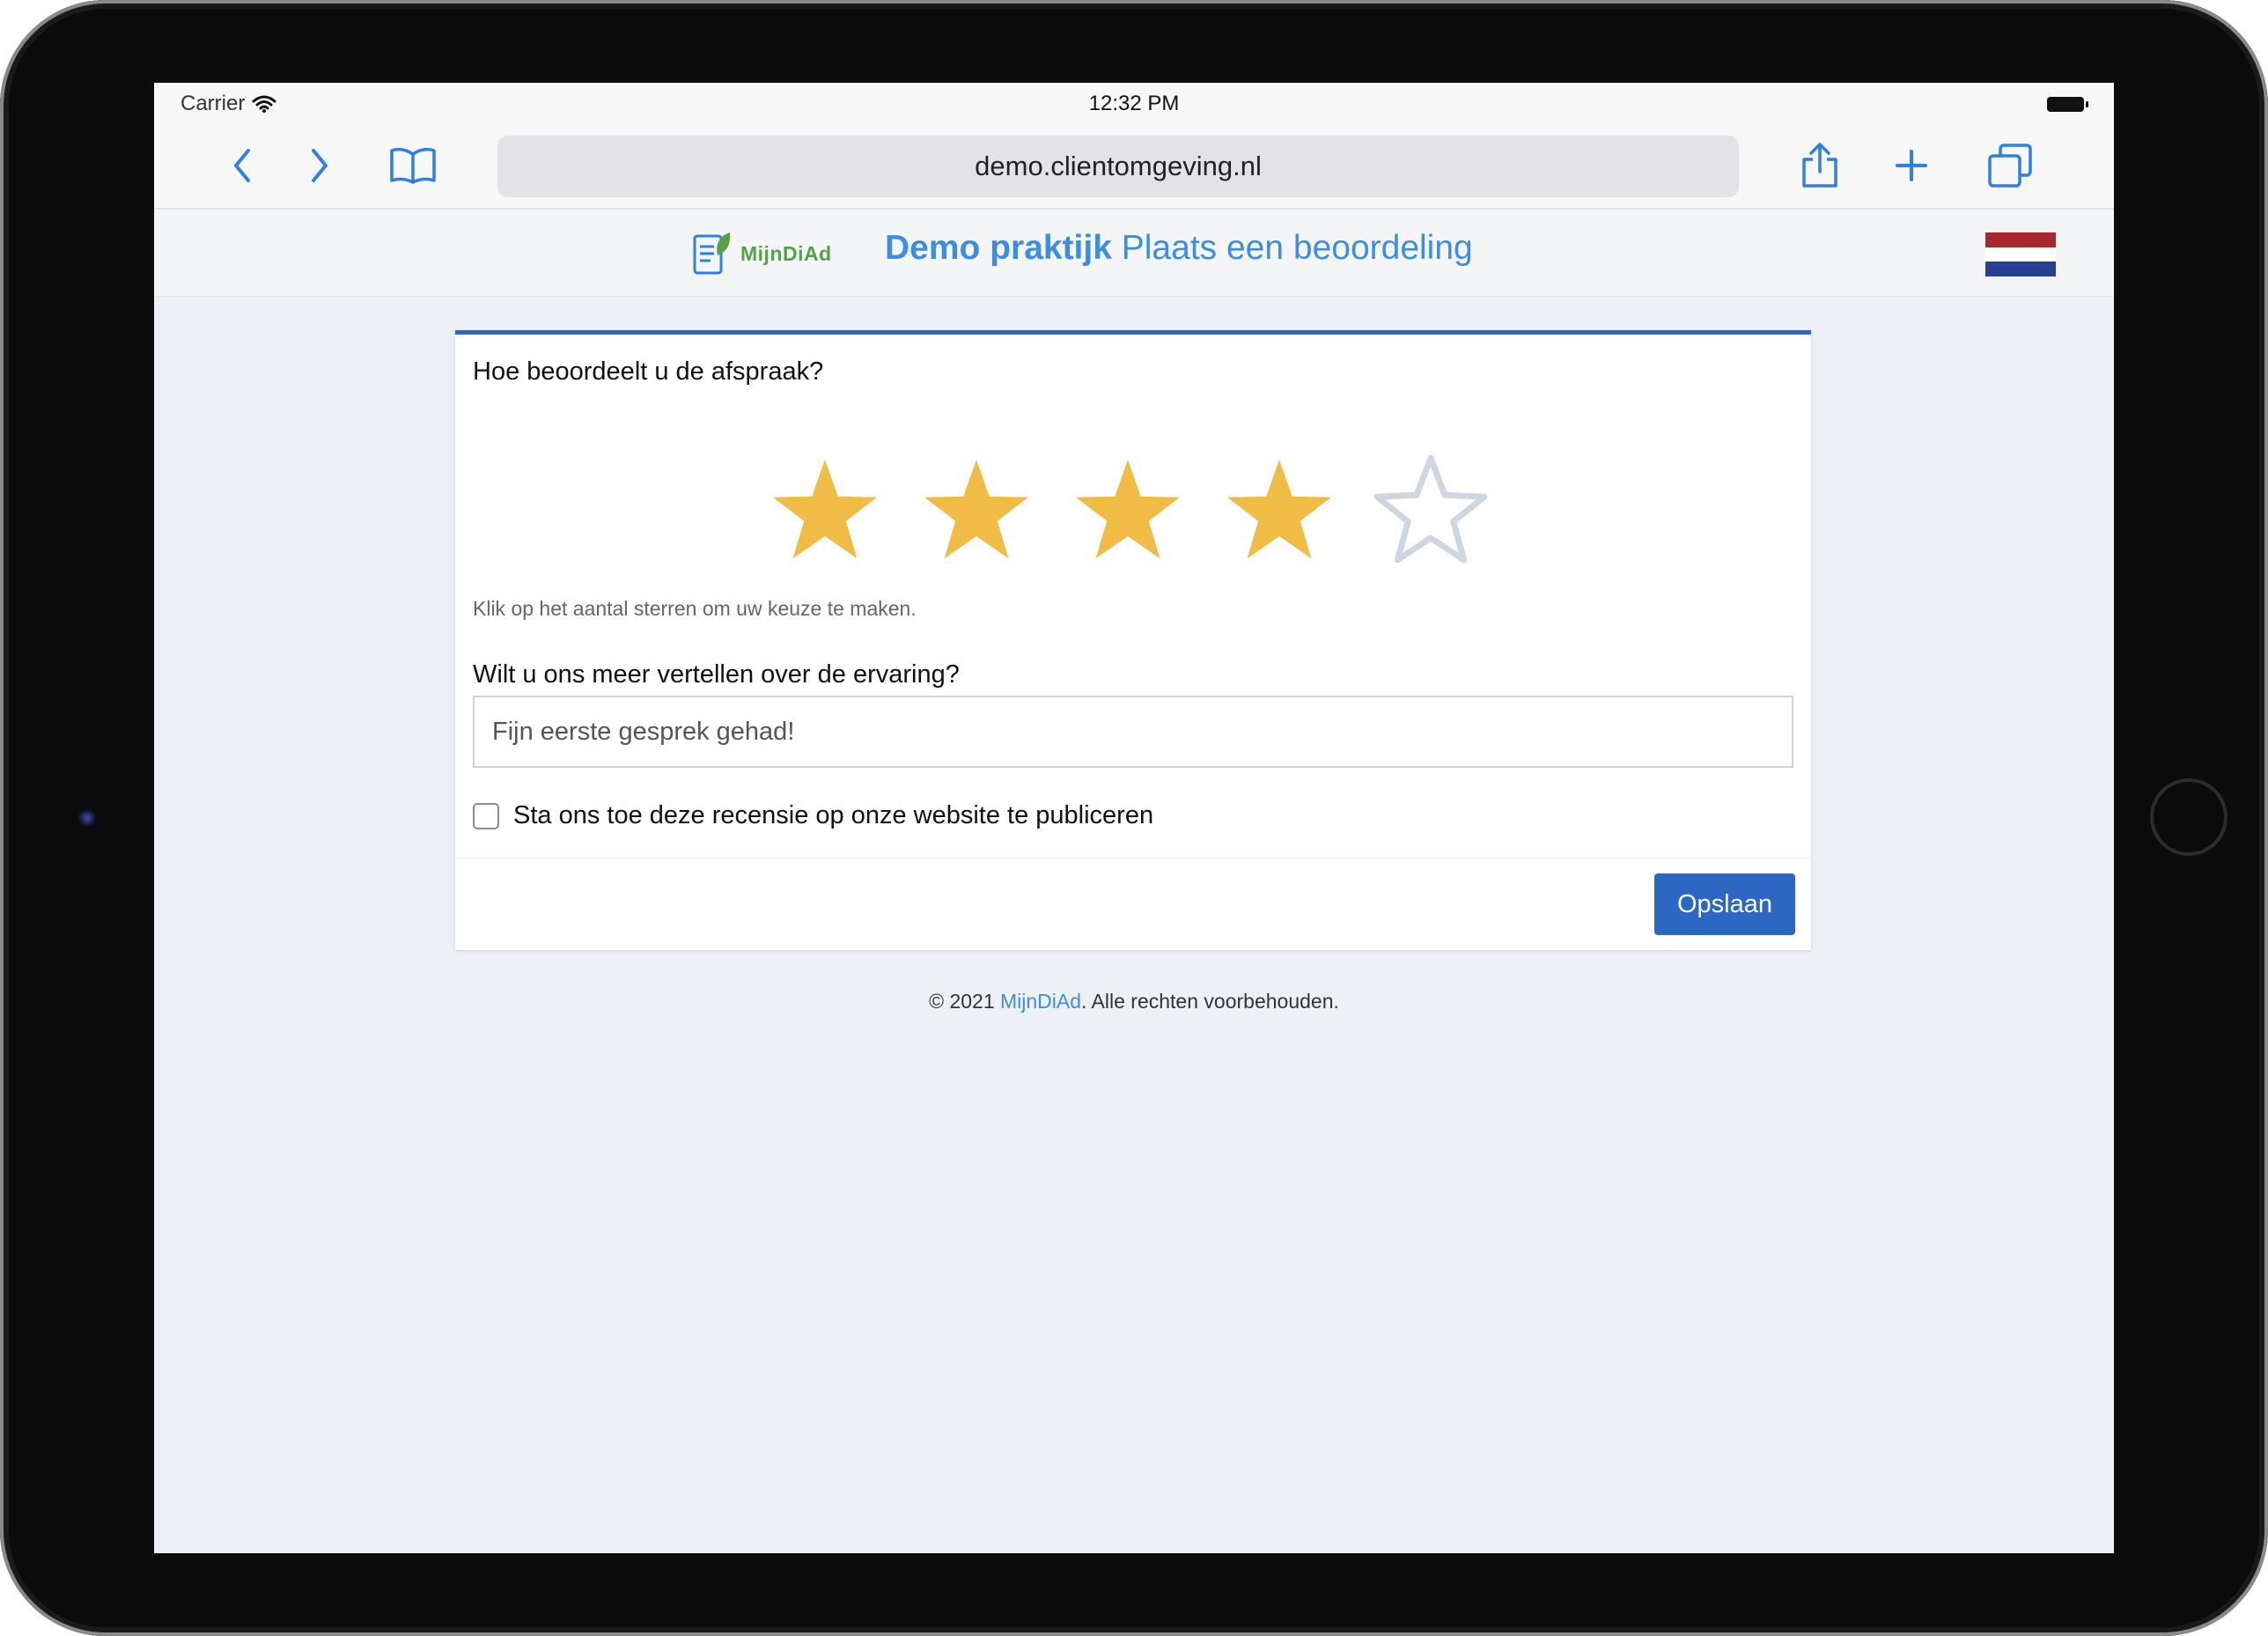  What do you see at coordinates (1133, 858) in the screenshot?
I see `card-divider` at bounding box center [1133, 858].